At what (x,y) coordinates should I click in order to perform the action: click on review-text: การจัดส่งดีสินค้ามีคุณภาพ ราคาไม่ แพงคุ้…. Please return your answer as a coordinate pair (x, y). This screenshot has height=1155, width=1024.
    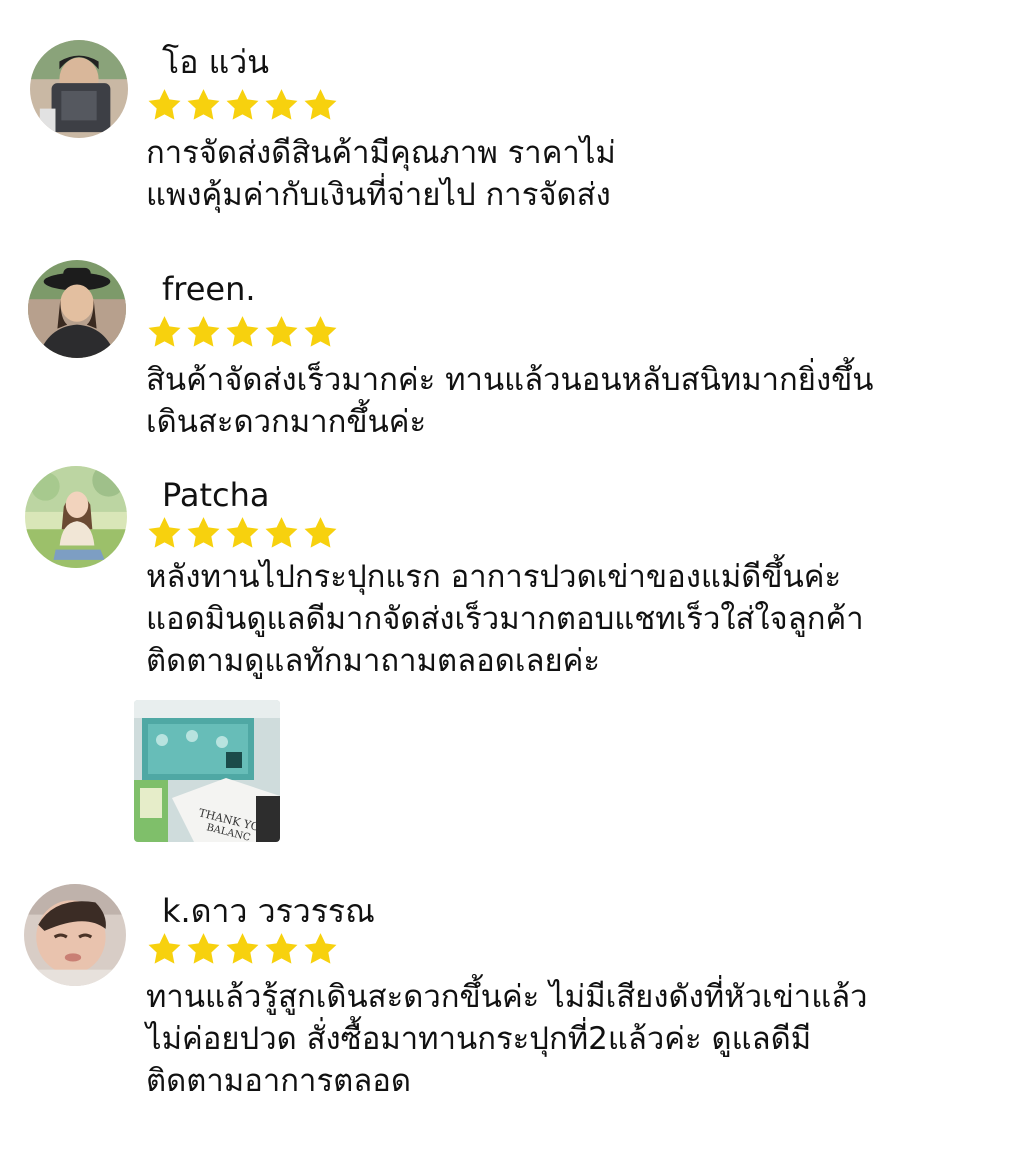
    Looking at the image, I should click on (381, 174).